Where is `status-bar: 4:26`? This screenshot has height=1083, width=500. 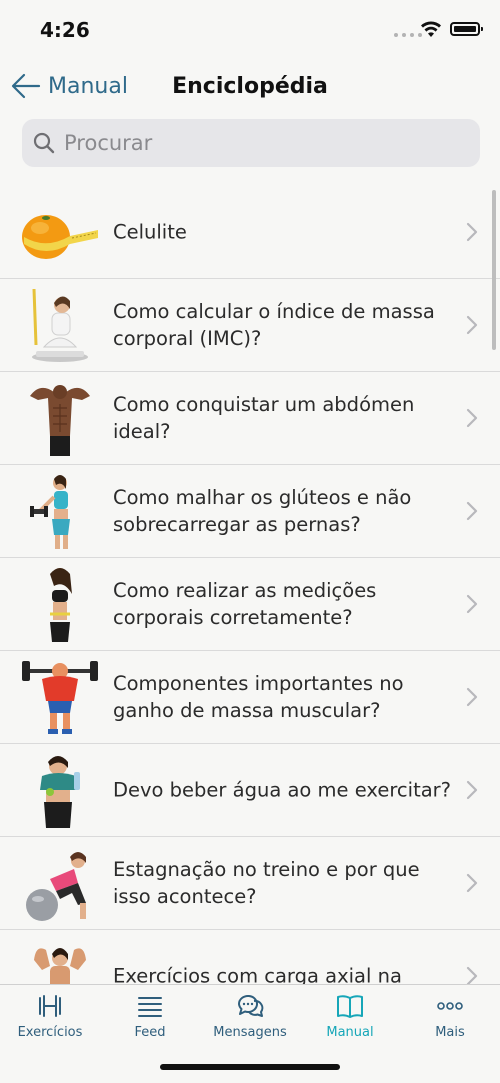 status-bar: 4:26 is located at coordinates (250, 30).